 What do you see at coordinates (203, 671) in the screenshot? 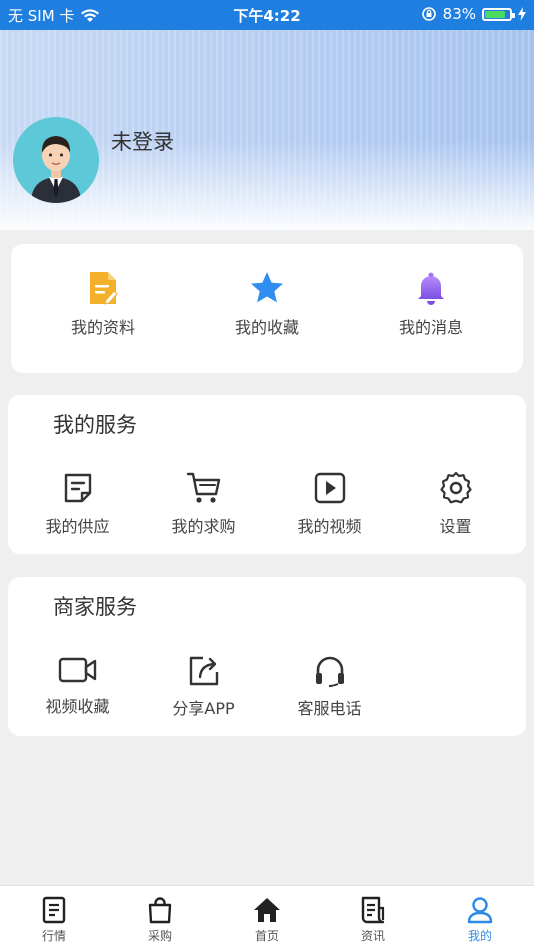
I see `share-icon` at bounding box center [203, 671].